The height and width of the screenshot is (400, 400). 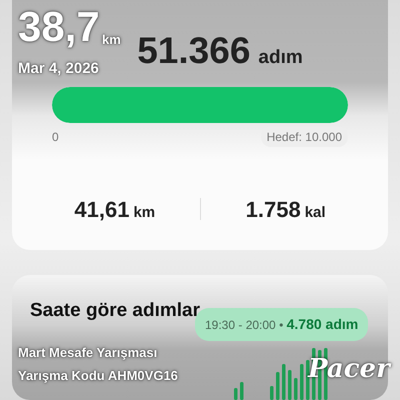 I want to click on stat-value: 1.758, so click(x=273, y=210).